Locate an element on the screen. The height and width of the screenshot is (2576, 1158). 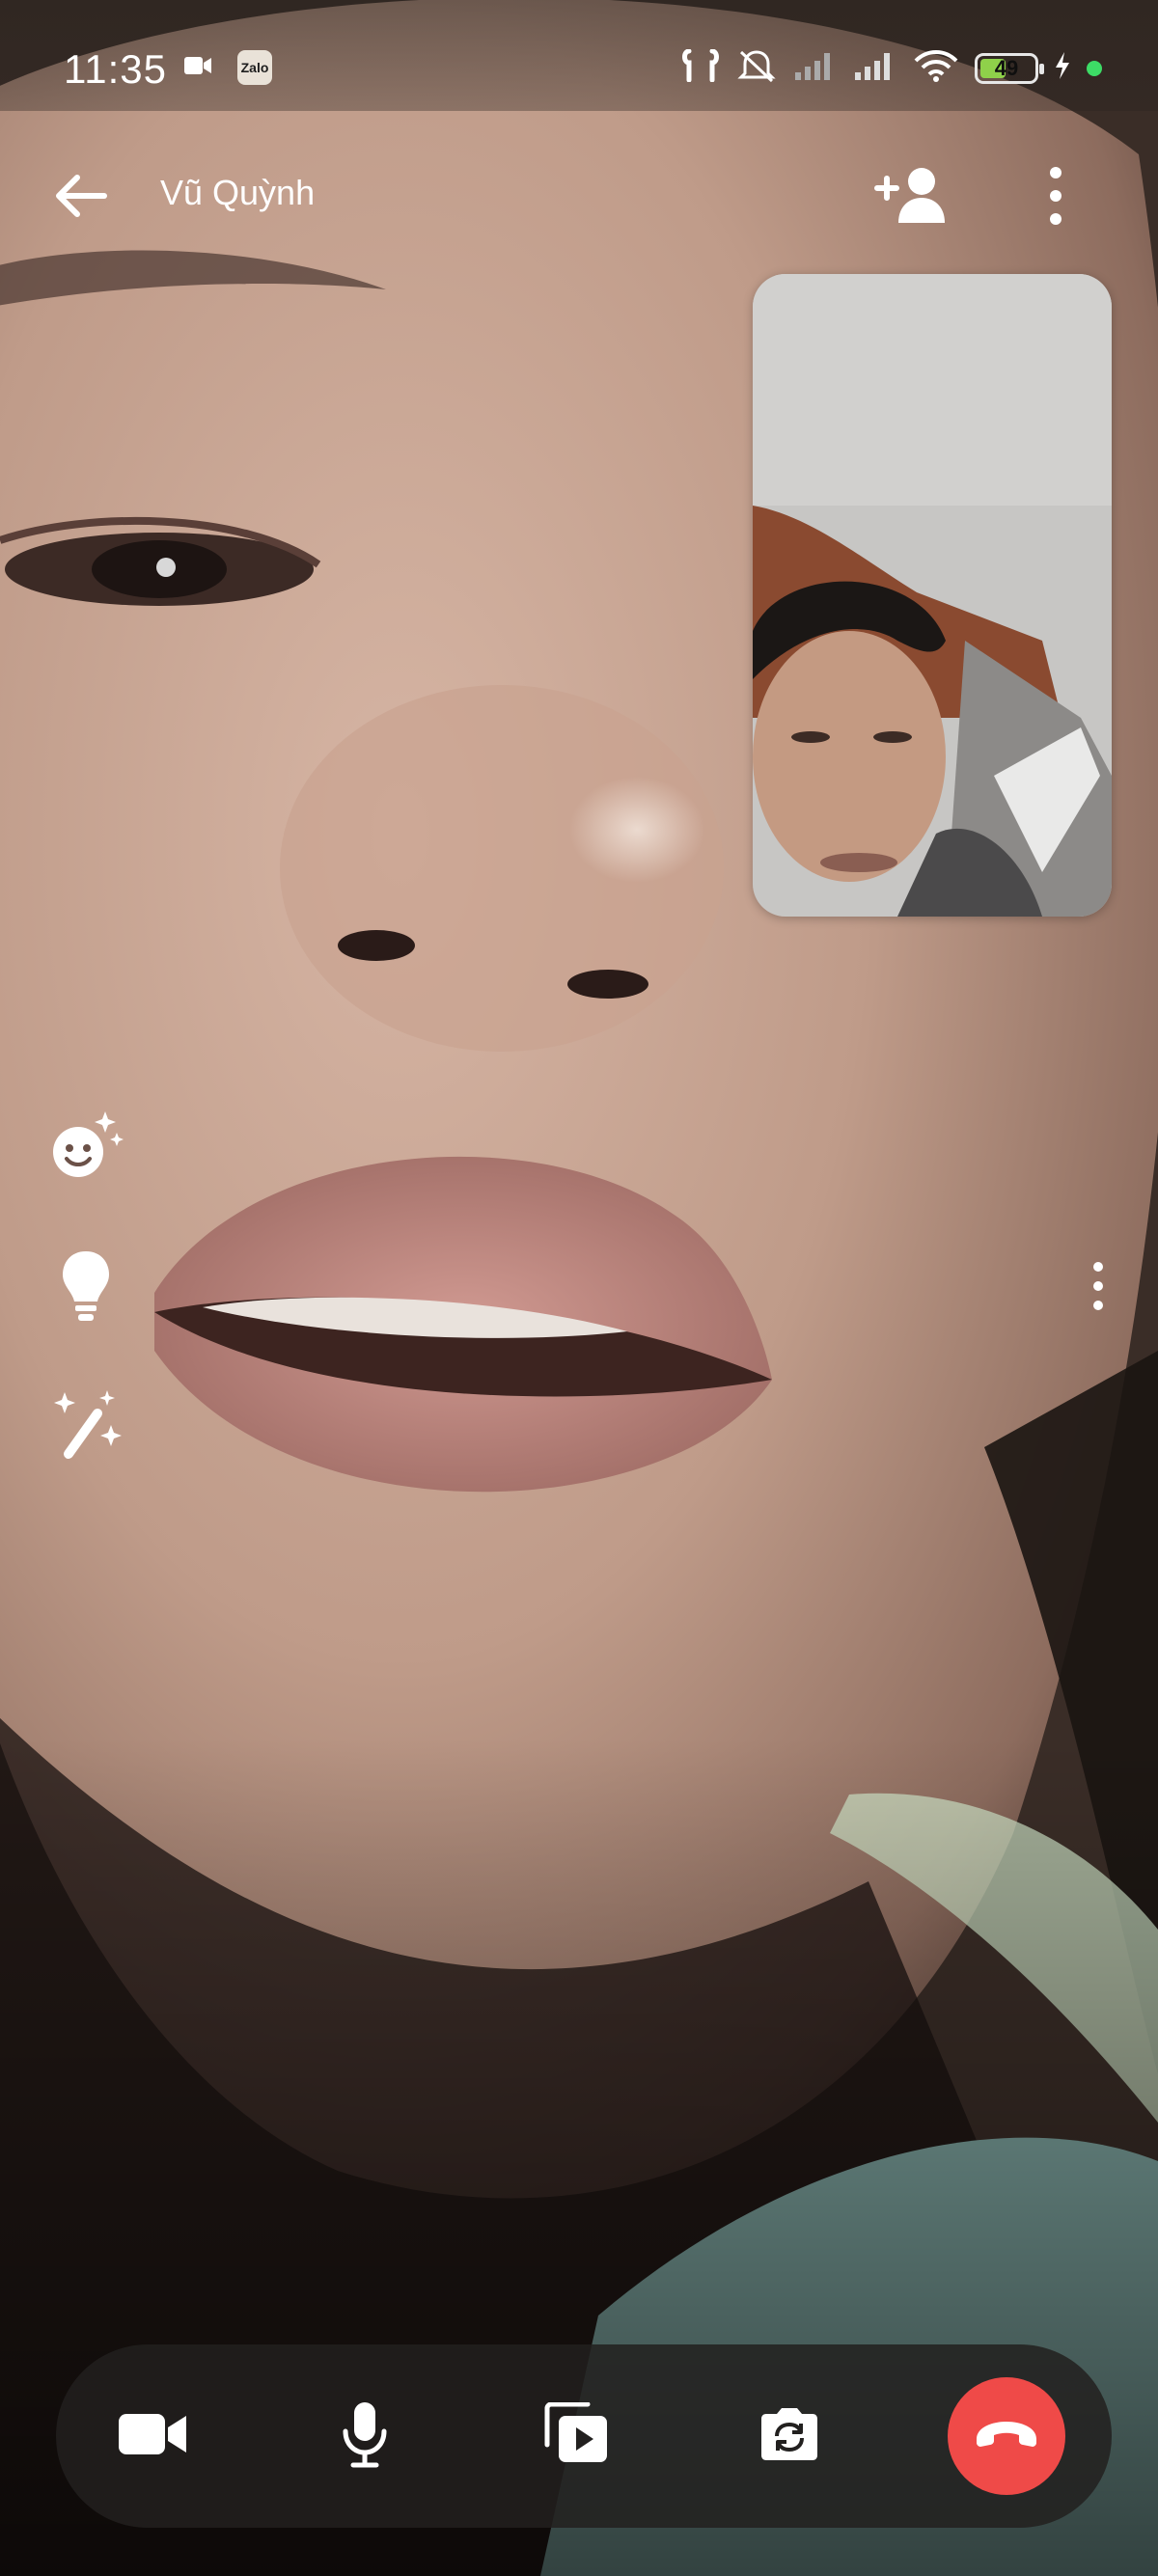
hang-up-icon is located at coordinates (1006, 2436).